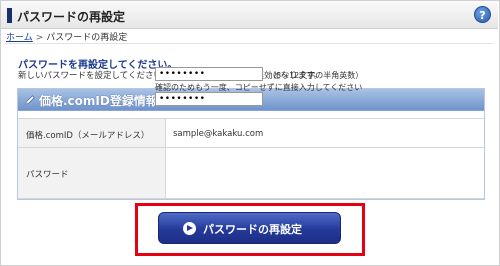  I want to click on panel-title: 価格.comID登録情報, so click(98, 101).